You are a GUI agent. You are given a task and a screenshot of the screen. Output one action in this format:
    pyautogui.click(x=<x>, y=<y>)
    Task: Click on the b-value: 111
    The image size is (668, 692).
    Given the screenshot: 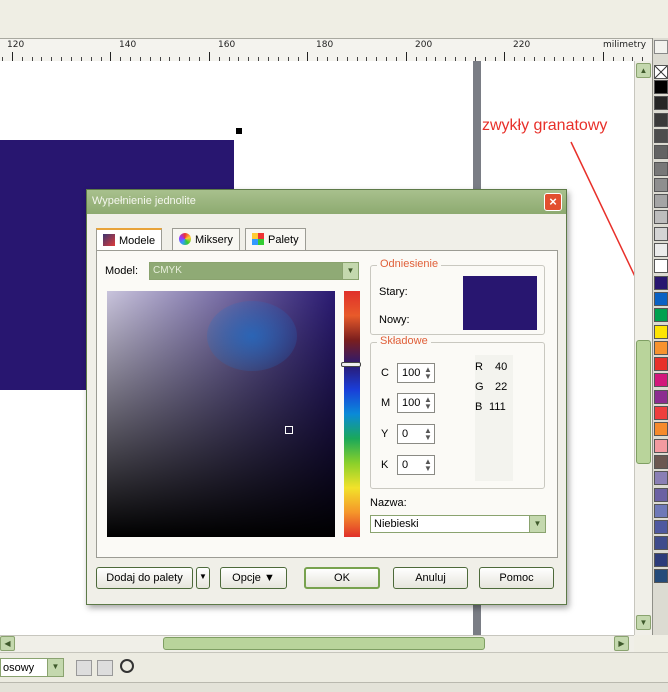 What is the action you would take?
    pyautogui.click(x=497, y=407)
    